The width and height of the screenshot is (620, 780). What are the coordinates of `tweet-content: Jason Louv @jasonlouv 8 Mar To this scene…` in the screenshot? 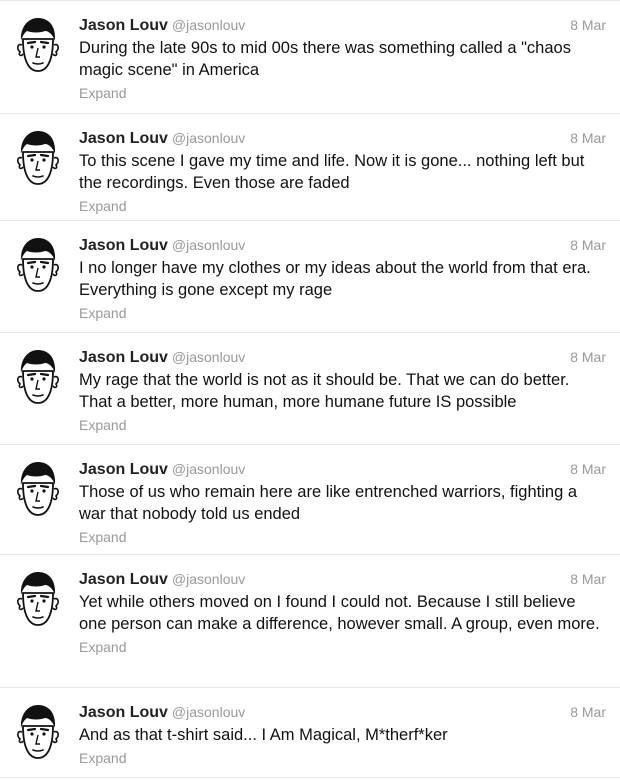 It's located at (342, 171).